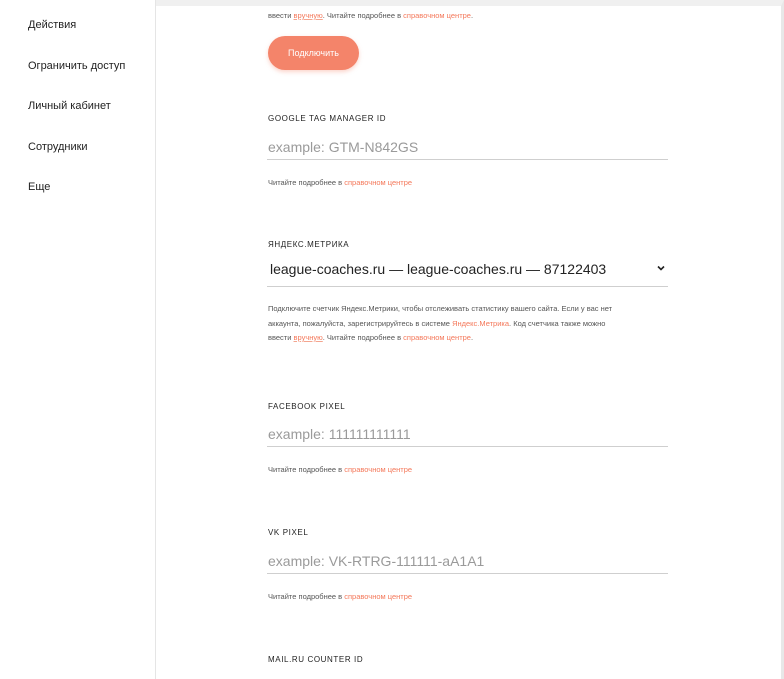 The image size is (784, 679). What do you see at coordinates (437, 337) in the screenshot?
I see `metrika-help-center-link: справочном центре` at bounding box center [437, 337].